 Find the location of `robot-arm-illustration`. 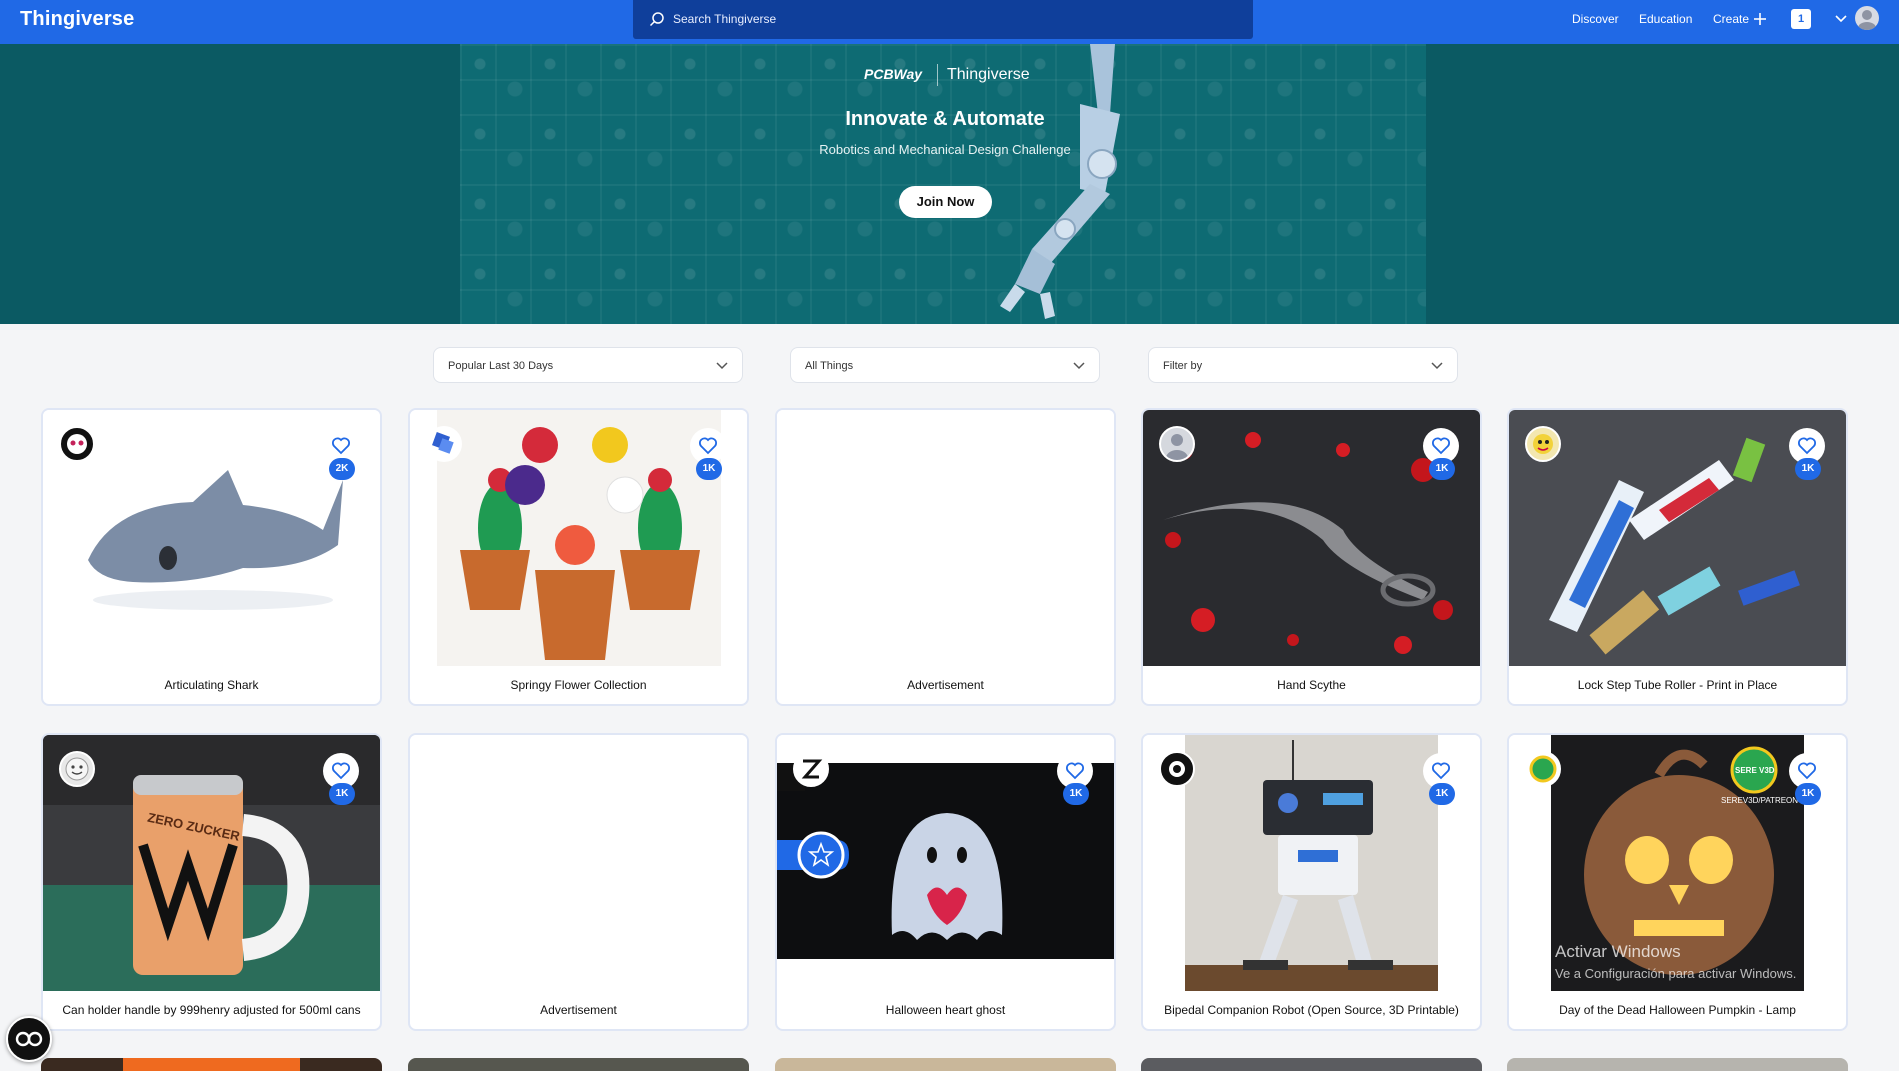

robot-arm-illustration is located at coordinates (1060, 181).